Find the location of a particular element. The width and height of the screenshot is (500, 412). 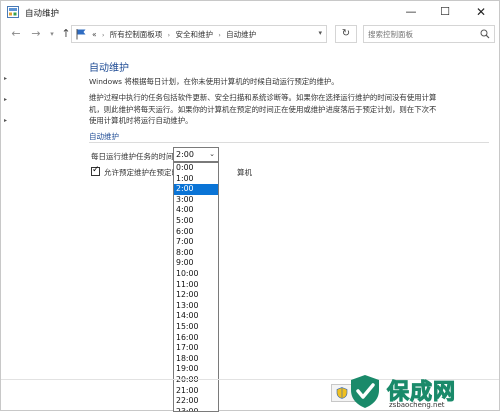

time-option: 20:00 is located at coordinates (196, 380).